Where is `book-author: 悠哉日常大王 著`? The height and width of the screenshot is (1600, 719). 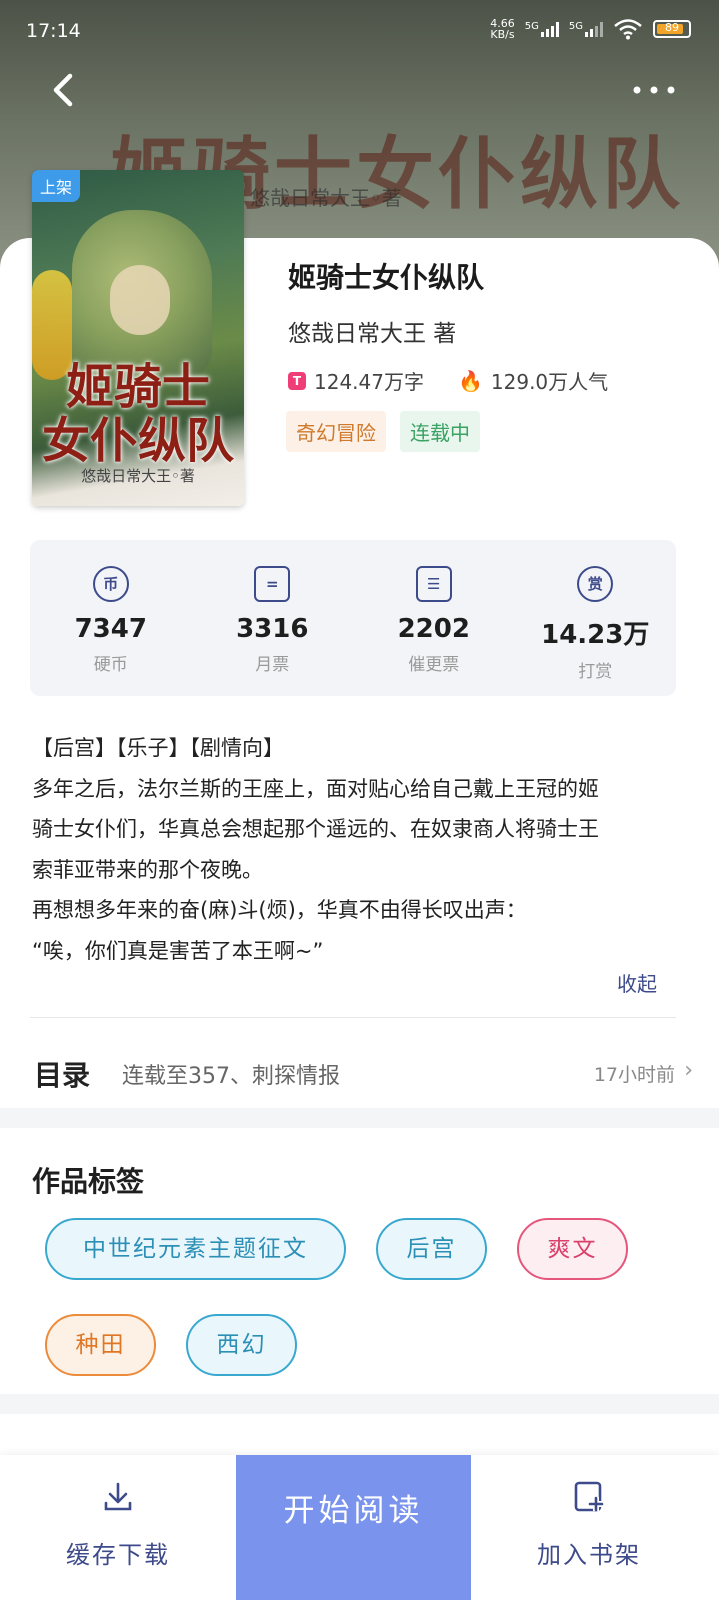
book-author: 悠哉日常大王 著 is located at coordinates (372, 331).